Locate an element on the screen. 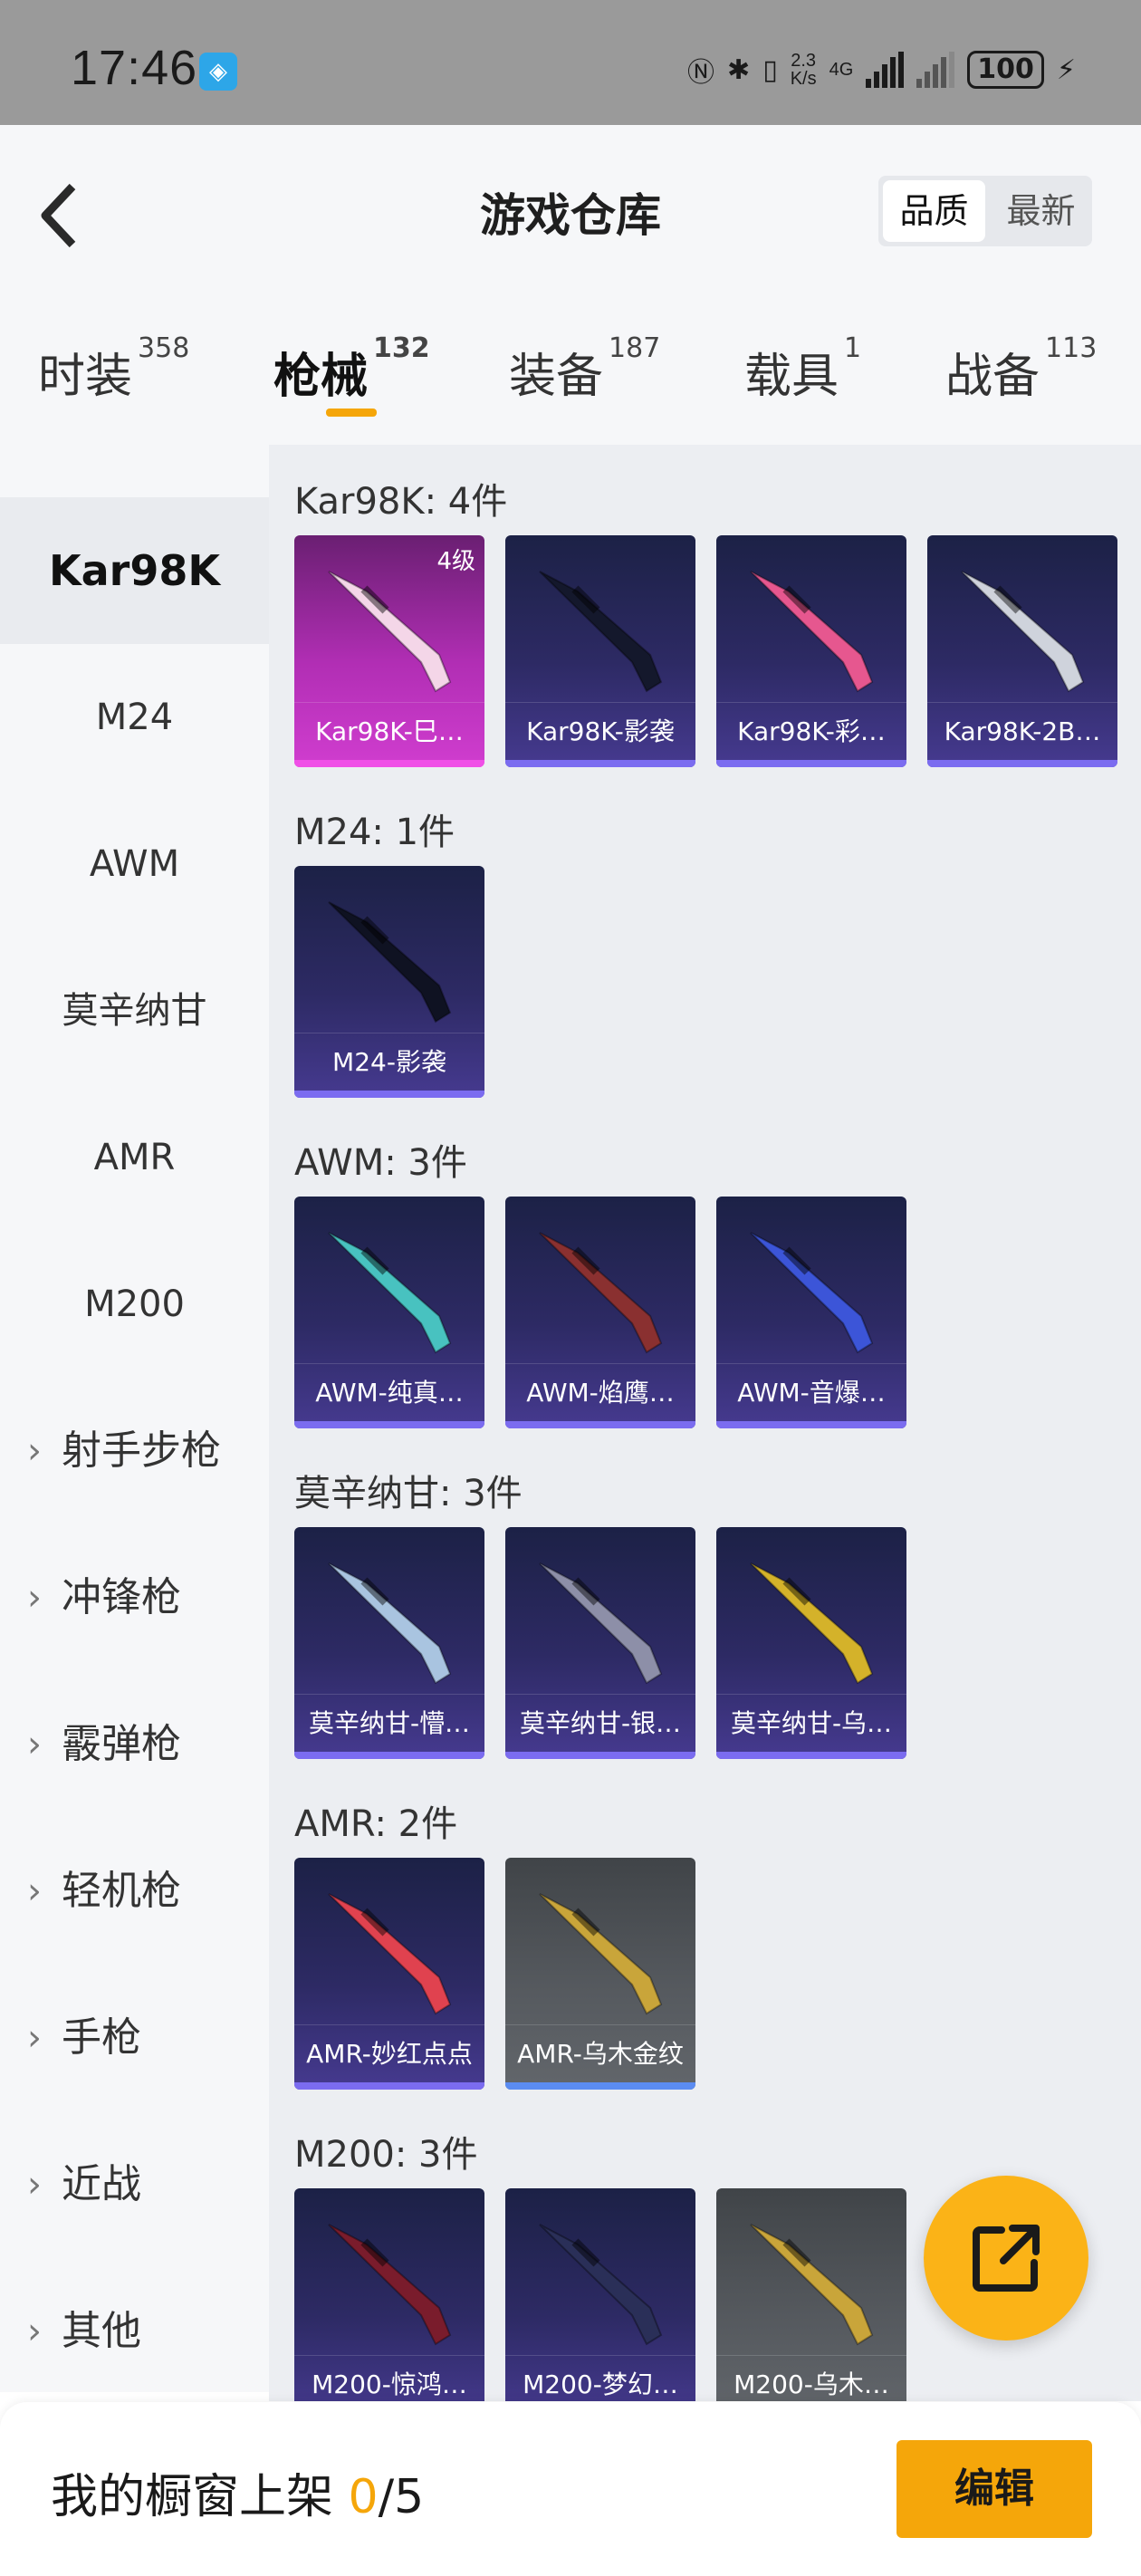 Image resolution: width=1141 pixels, height=2576 pixels. section-title: 莫辛纳甘: 3件 is located at coordinates (408, 1493).